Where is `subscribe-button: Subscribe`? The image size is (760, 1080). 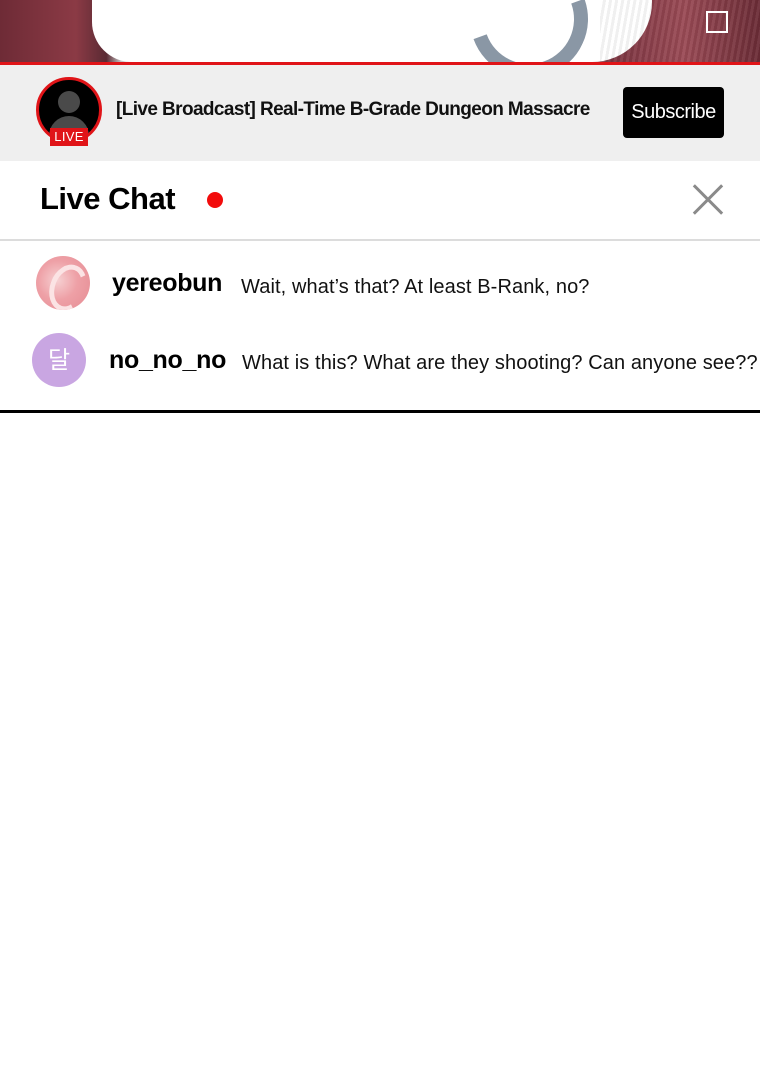 subscribe-button: Subscribe is located at coordinates (673, 112).